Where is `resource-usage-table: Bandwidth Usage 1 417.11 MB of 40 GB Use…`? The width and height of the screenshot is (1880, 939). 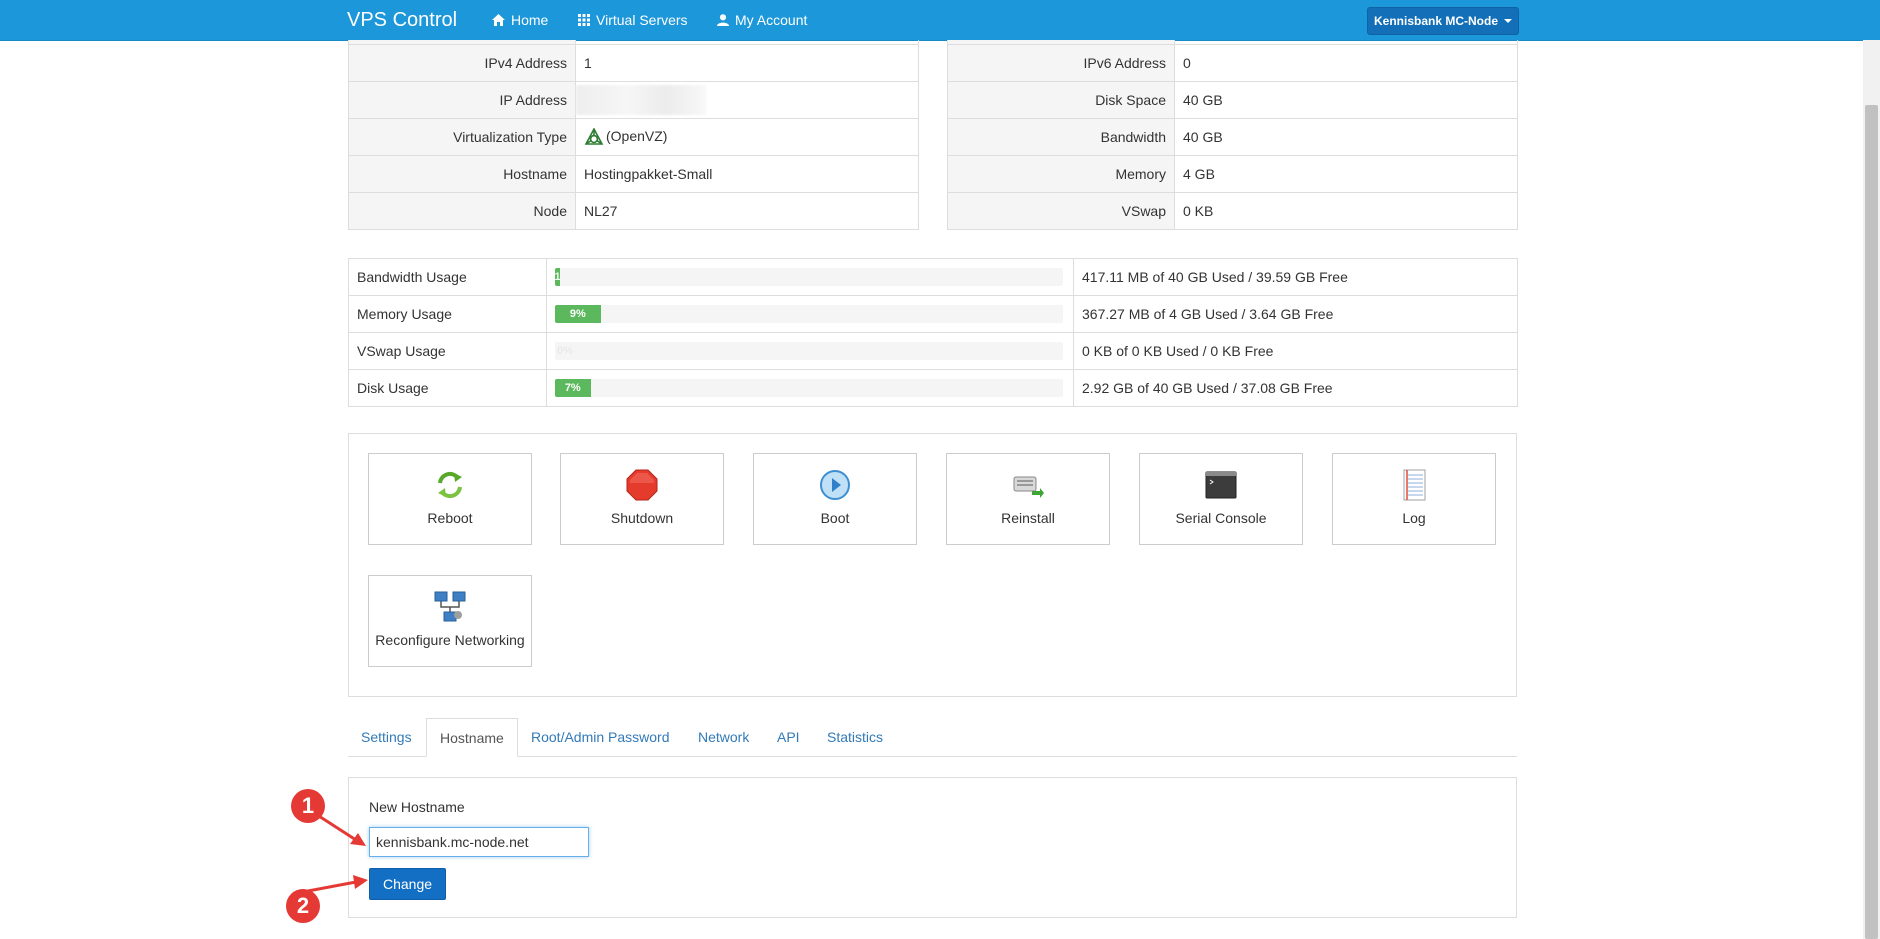
resource-usage-table: Bandwidth Usage 1 417.11 MB of 40 GB Use… is located at coordinates (933, 332).